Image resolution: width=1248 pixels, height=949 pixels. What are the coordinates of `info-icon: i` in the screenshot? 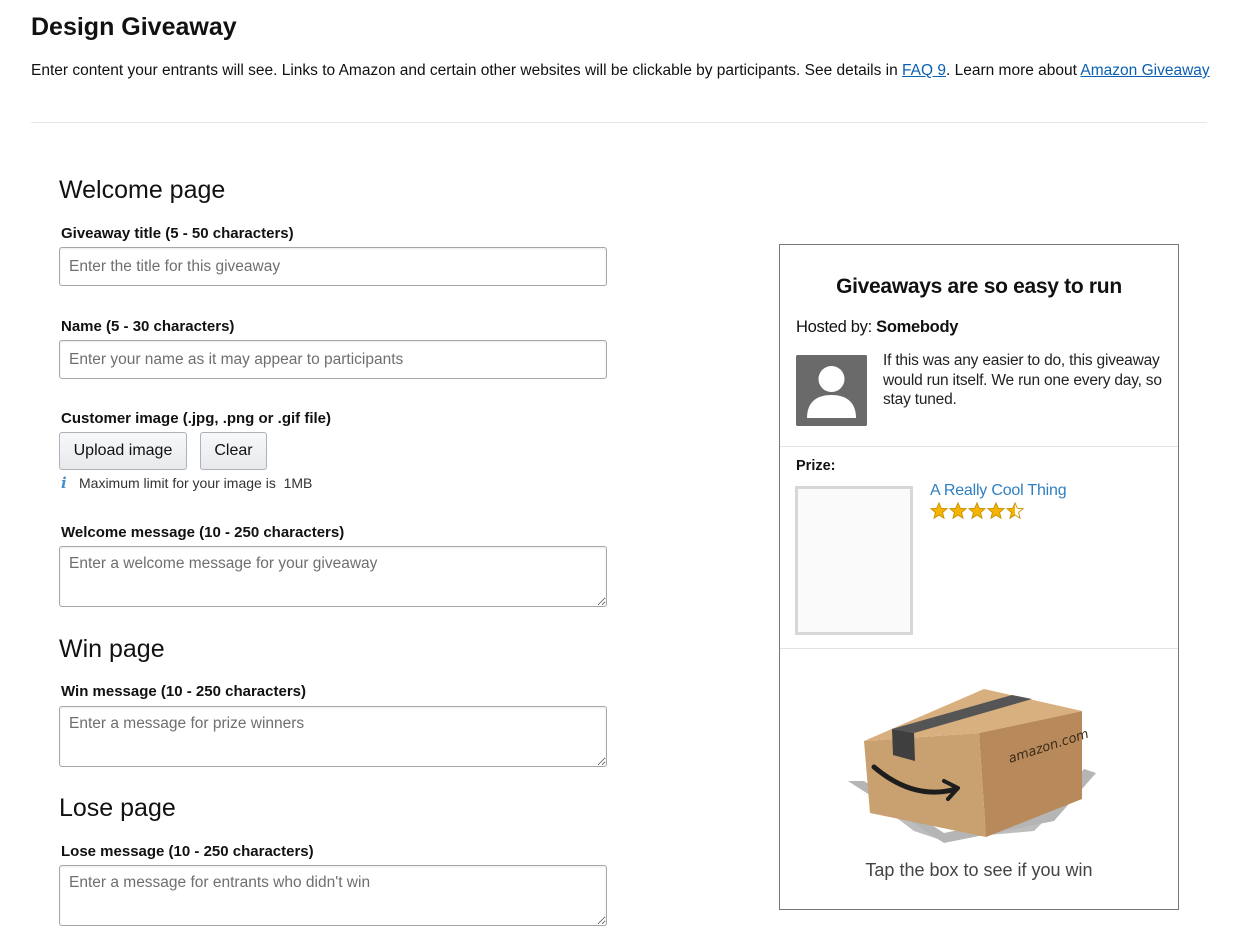 It's located at (64, 483).